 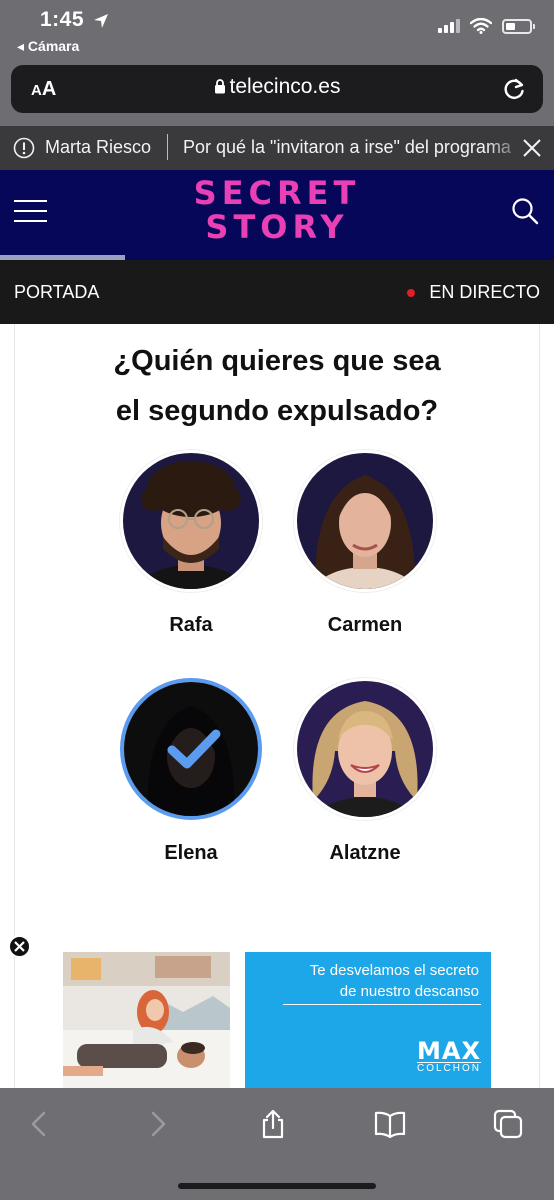 What do you see at coordinates (508, 1124) in the screenshot?
I see `tabs-icon` at bounding box center [508, 1124].